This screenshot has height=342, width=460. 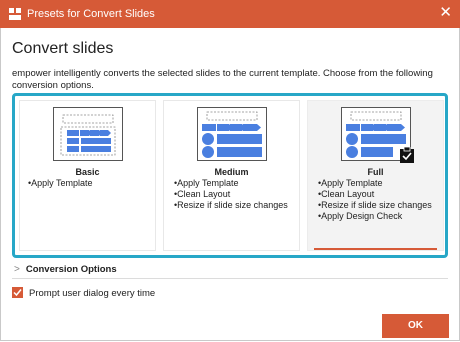 I want to click on preset-features-basic: Apply Template, so click(x=60, y=183).